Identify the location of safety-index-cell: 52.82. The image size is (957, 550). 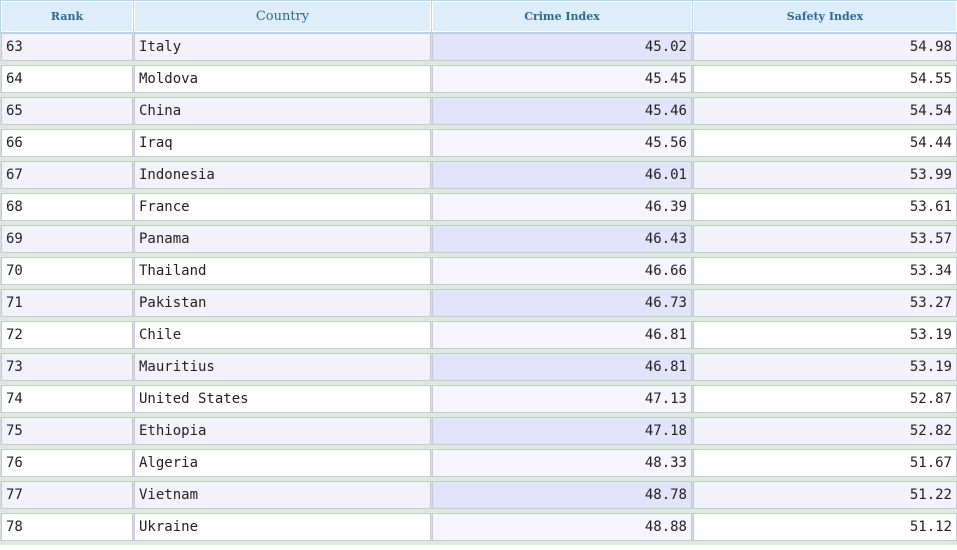
(824, 431).